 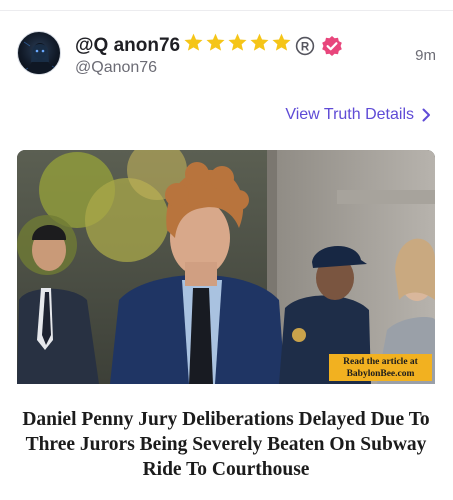 I want to click on view-truth-details-link: View Truth Details, so click(x=358, y=115).